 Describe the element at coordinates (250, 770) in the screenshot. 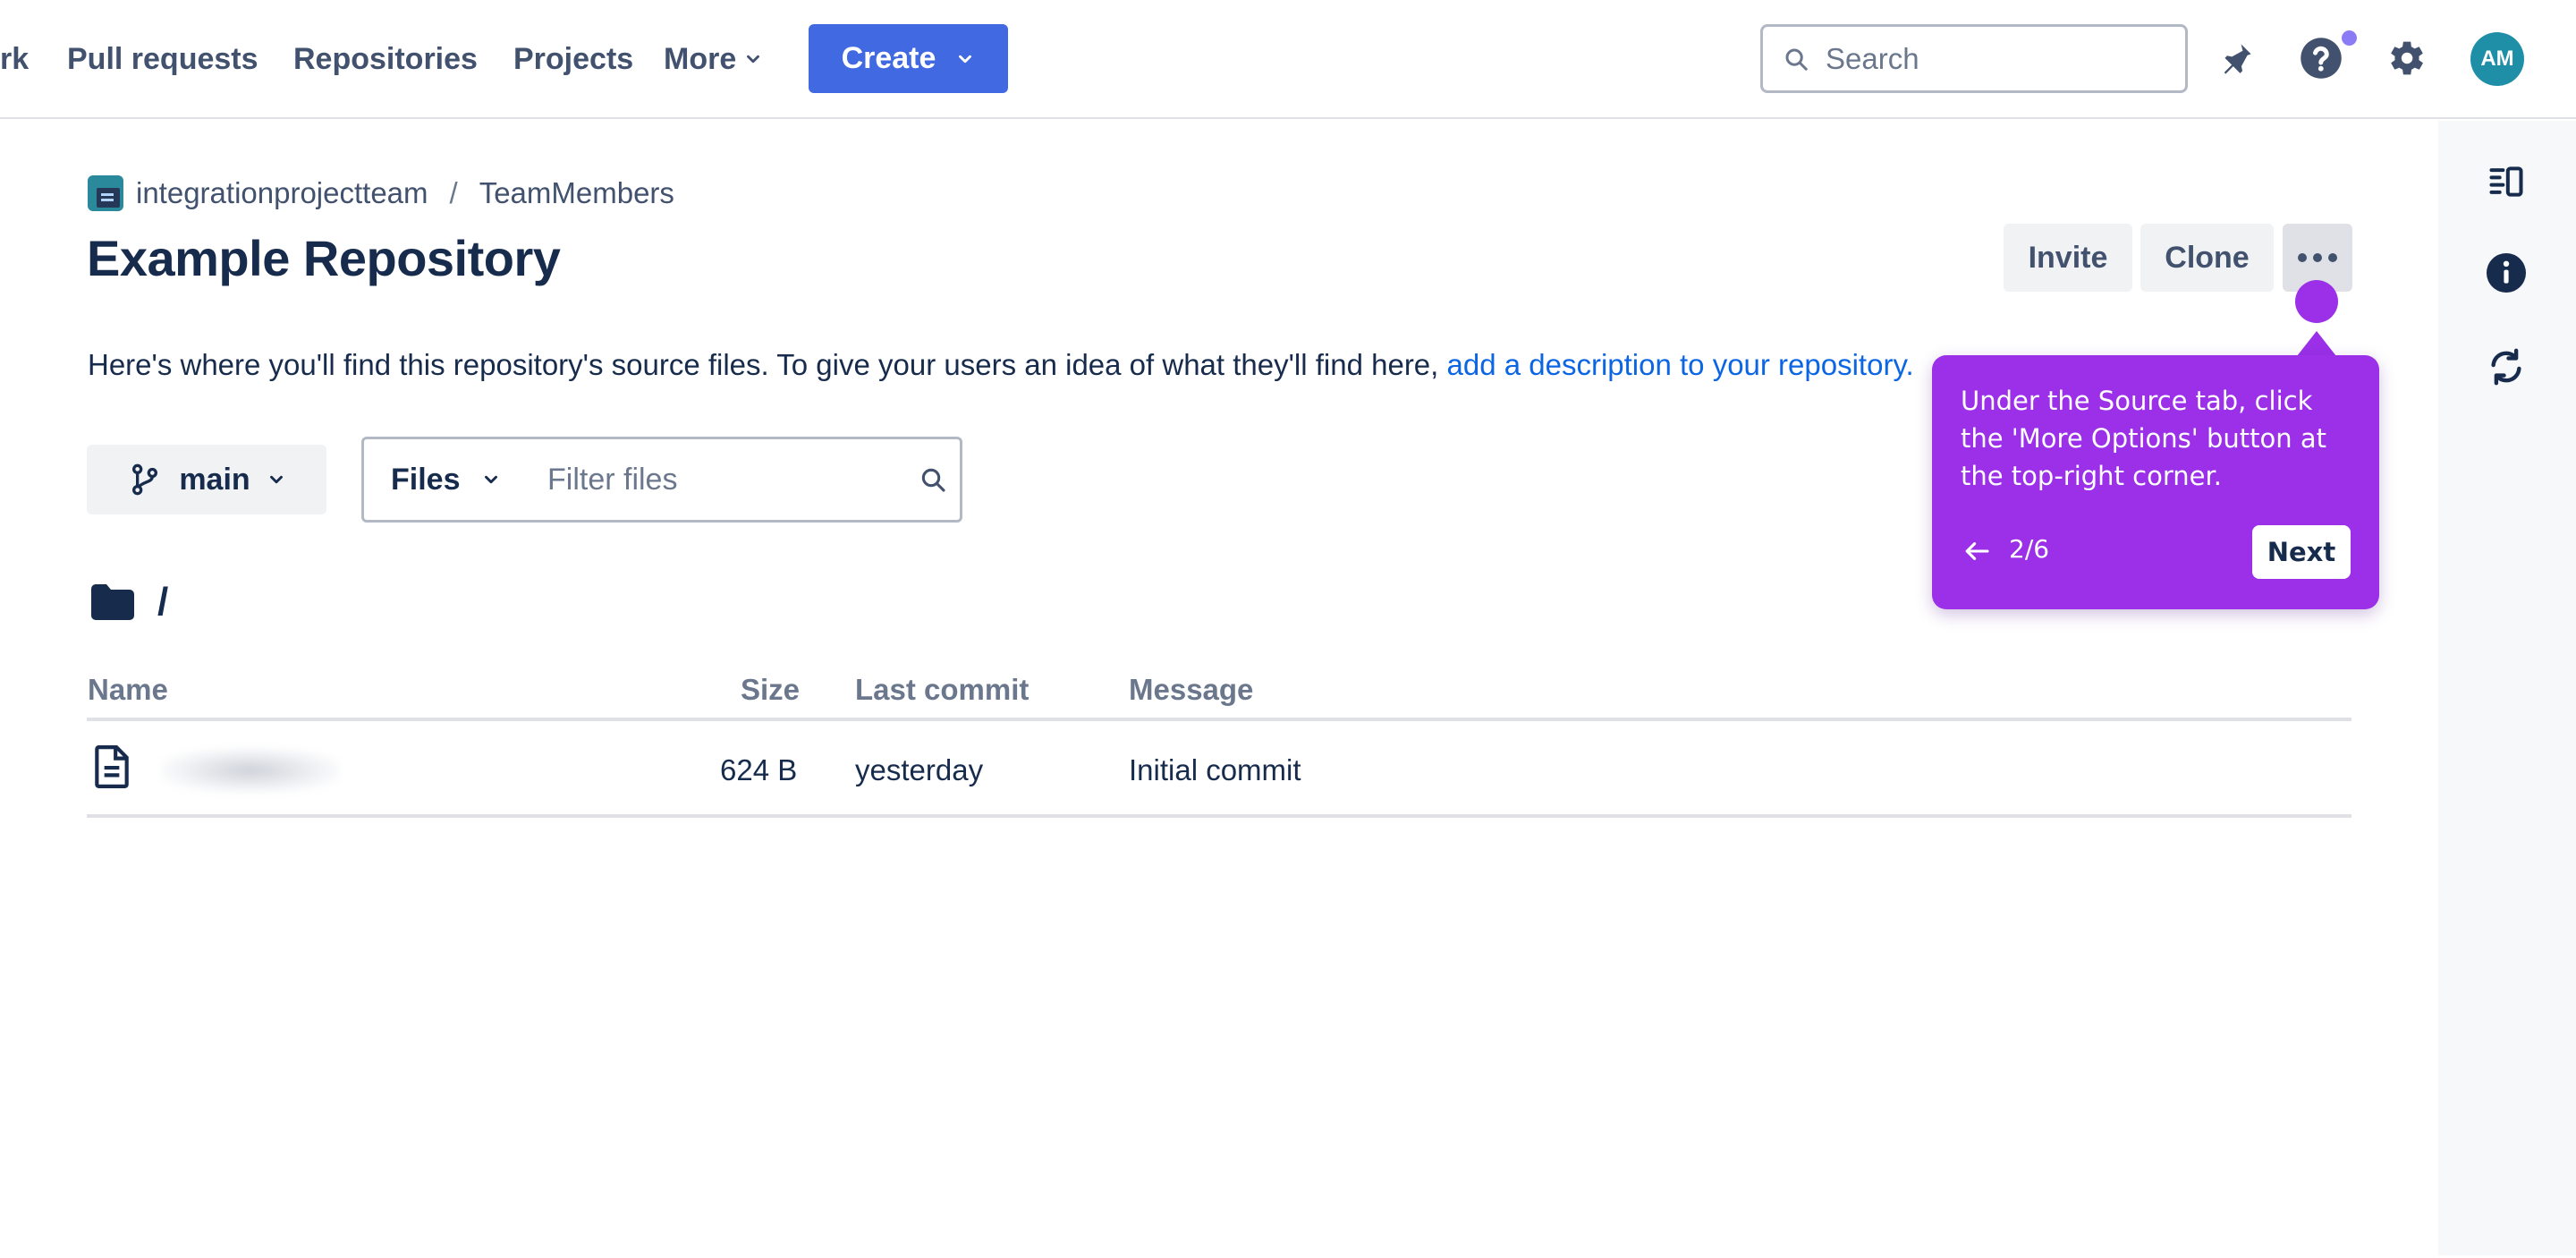

I see `file-name-blurred` at that location.